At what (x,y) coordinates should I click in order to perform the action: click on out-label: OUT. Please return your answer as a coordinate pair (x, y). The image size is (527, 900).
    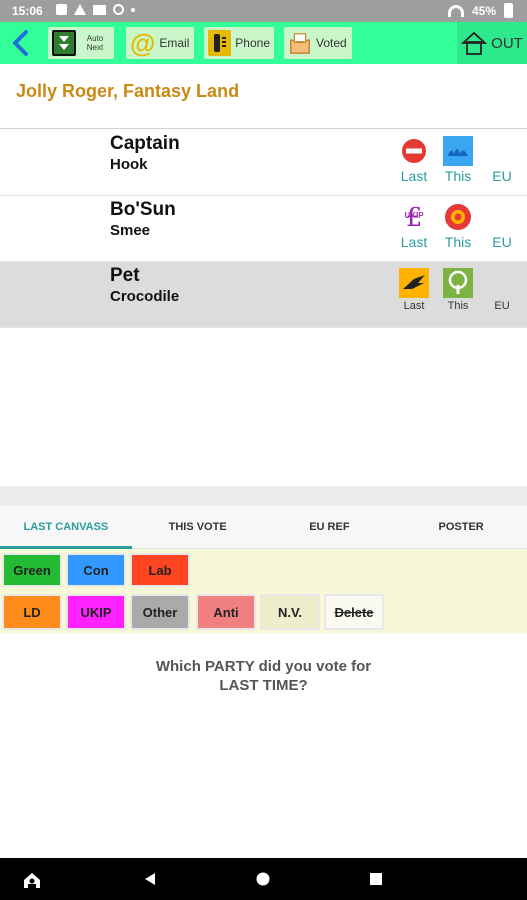
    Looking at the image, I should click on (507, 43).